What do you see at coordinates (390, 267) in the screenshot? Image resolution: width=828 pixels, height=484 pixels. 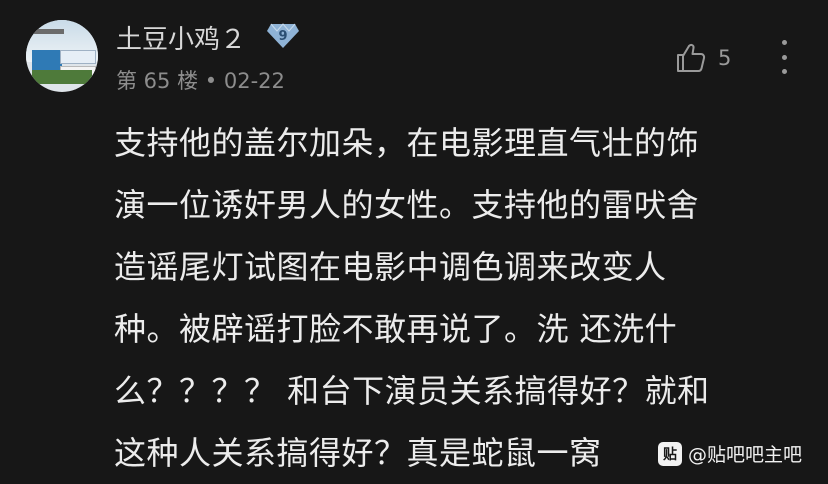 I see `content-line: 造谣尾灯试图在电影中调色调来改变人` at bounding box center [390, 267].